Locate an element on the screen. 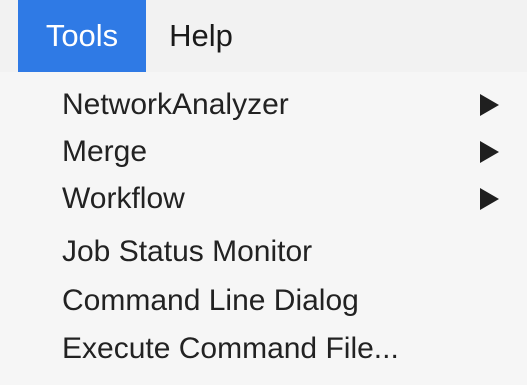 This screenshot has width=527, height=385. menu-tools: Tools is located at coordinates (82, 36).